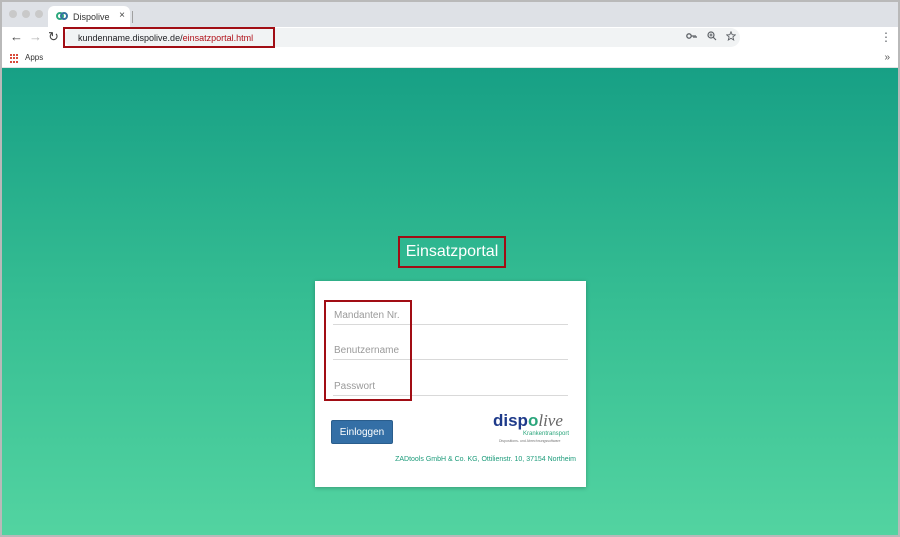  I want to click on window-controls, so click(26, 14).